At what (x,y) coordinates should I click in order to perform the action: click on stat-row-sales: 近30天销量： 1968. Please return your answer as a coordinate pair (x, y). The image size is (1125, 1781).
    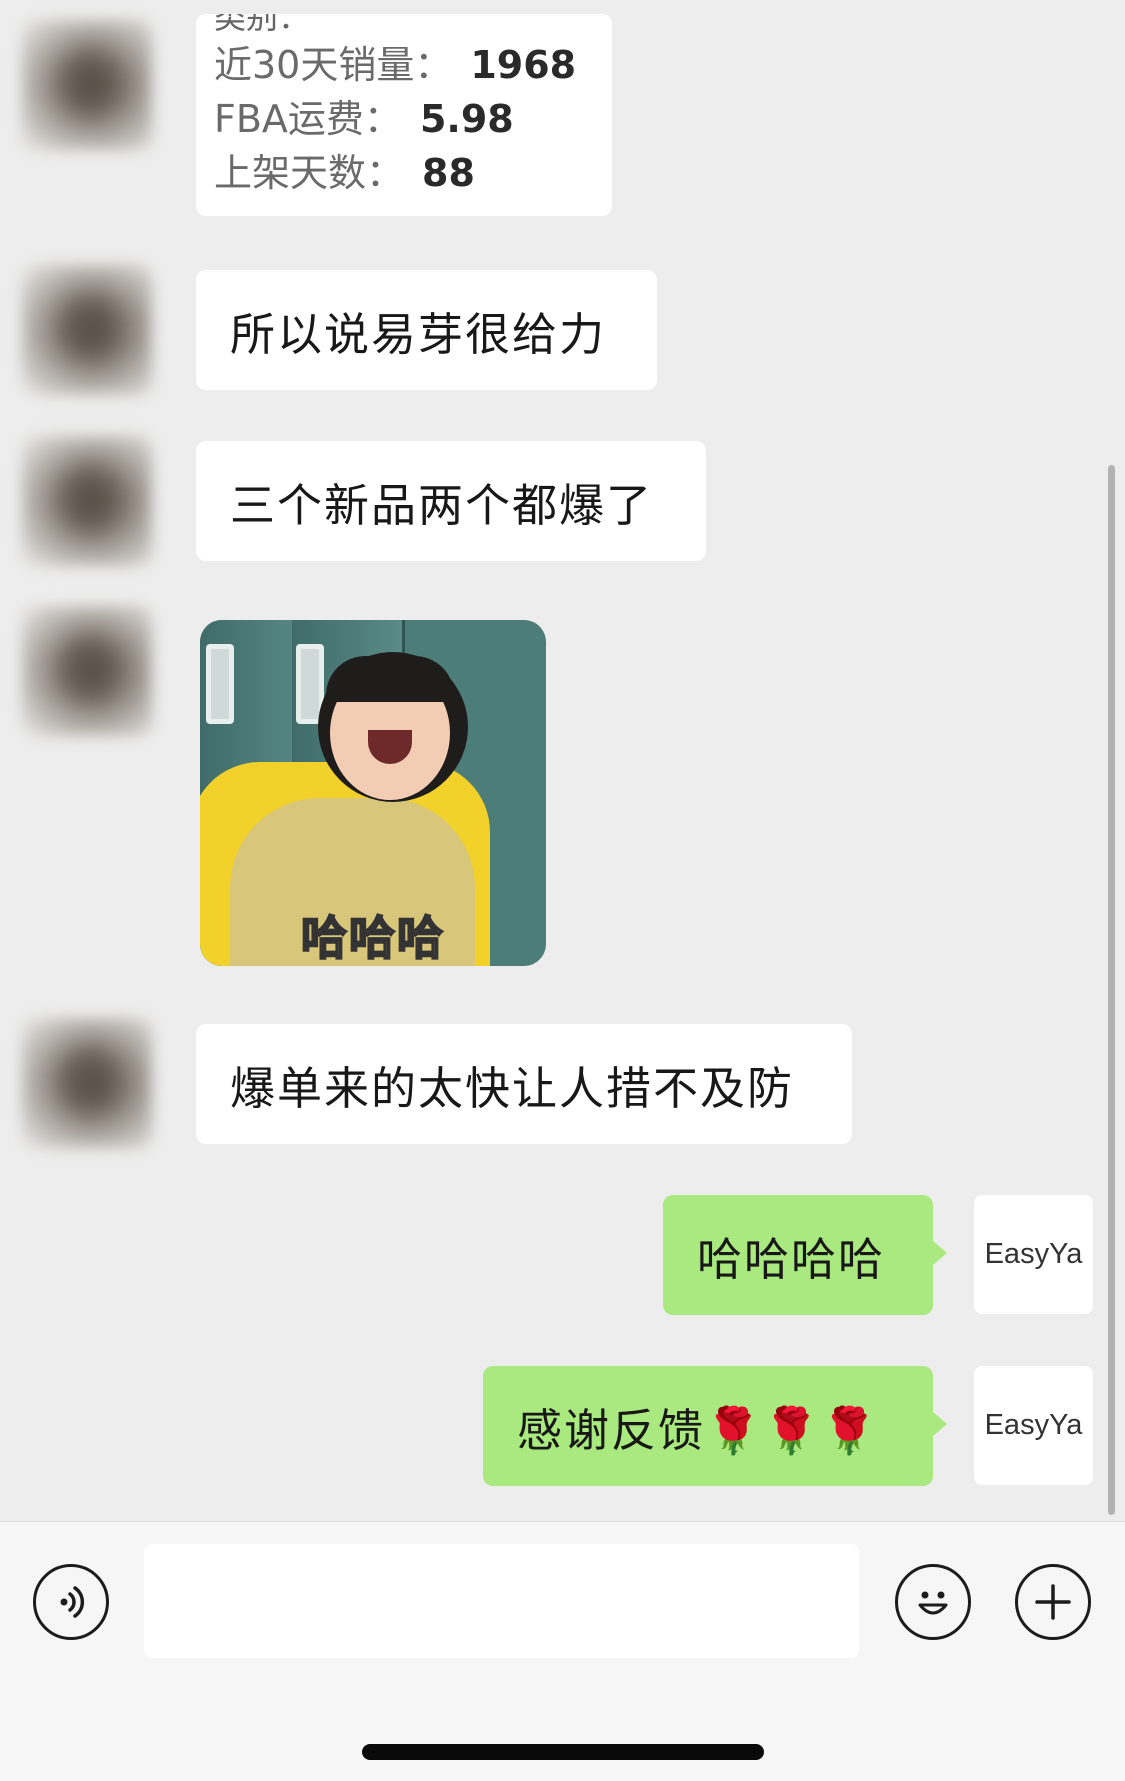
    Looking at the image, I should click on (395, 61).